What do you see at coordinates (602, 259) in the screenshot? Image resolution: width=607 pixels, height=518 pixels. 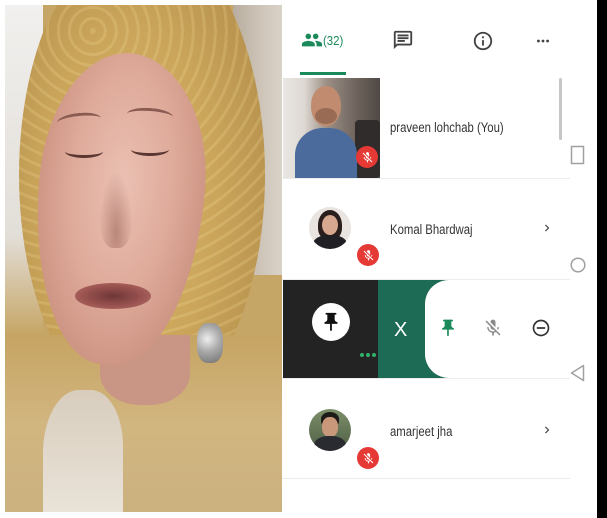 I see `screen-edge` at bounding box center [602, 259].